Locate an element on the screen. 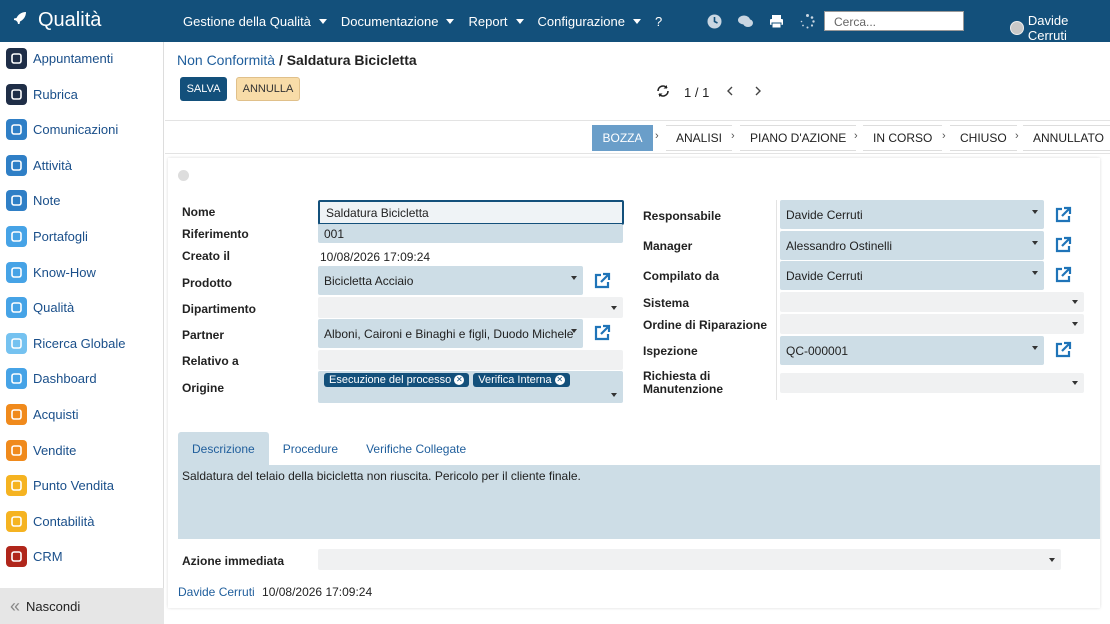 This screenshot has height=624, width=1110. compilato-select: Davide Cerruti is located at coordinates (912, 275).